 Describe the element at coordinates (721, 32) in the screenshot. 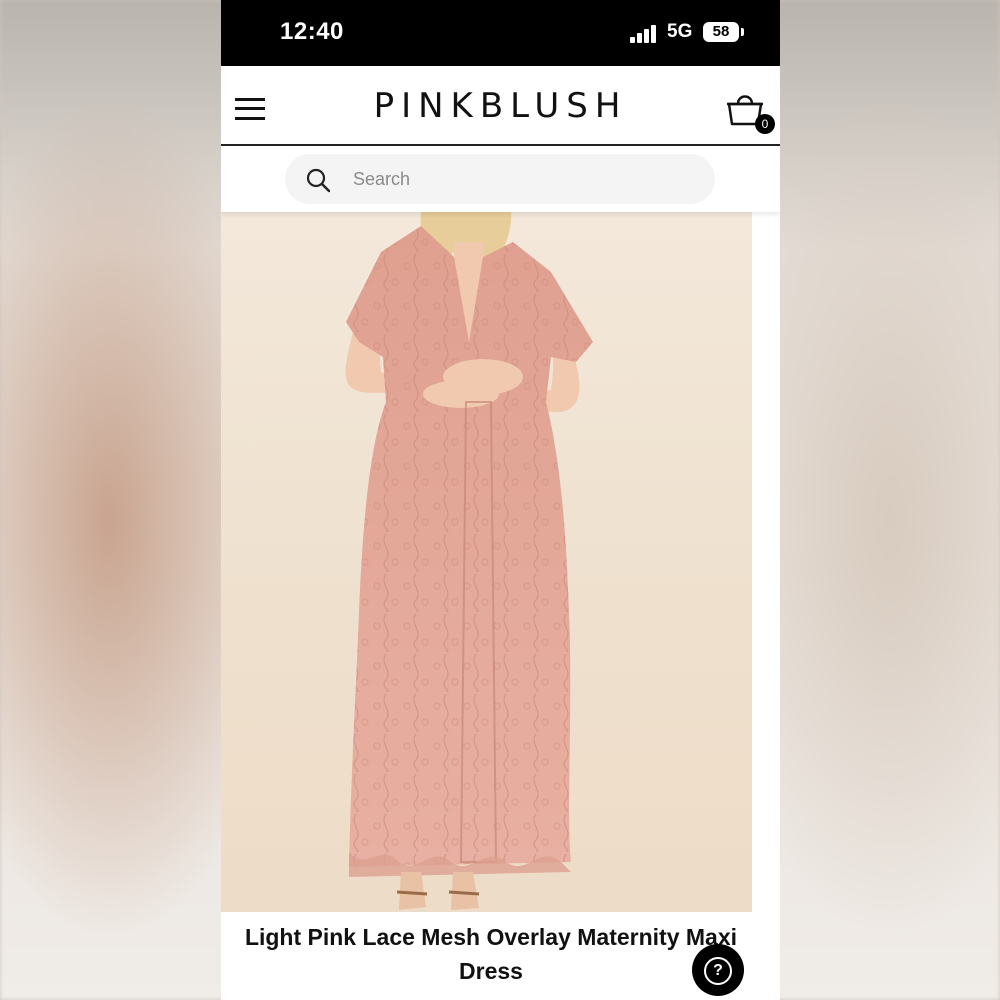

I see `battery-icon: 58` at that location.